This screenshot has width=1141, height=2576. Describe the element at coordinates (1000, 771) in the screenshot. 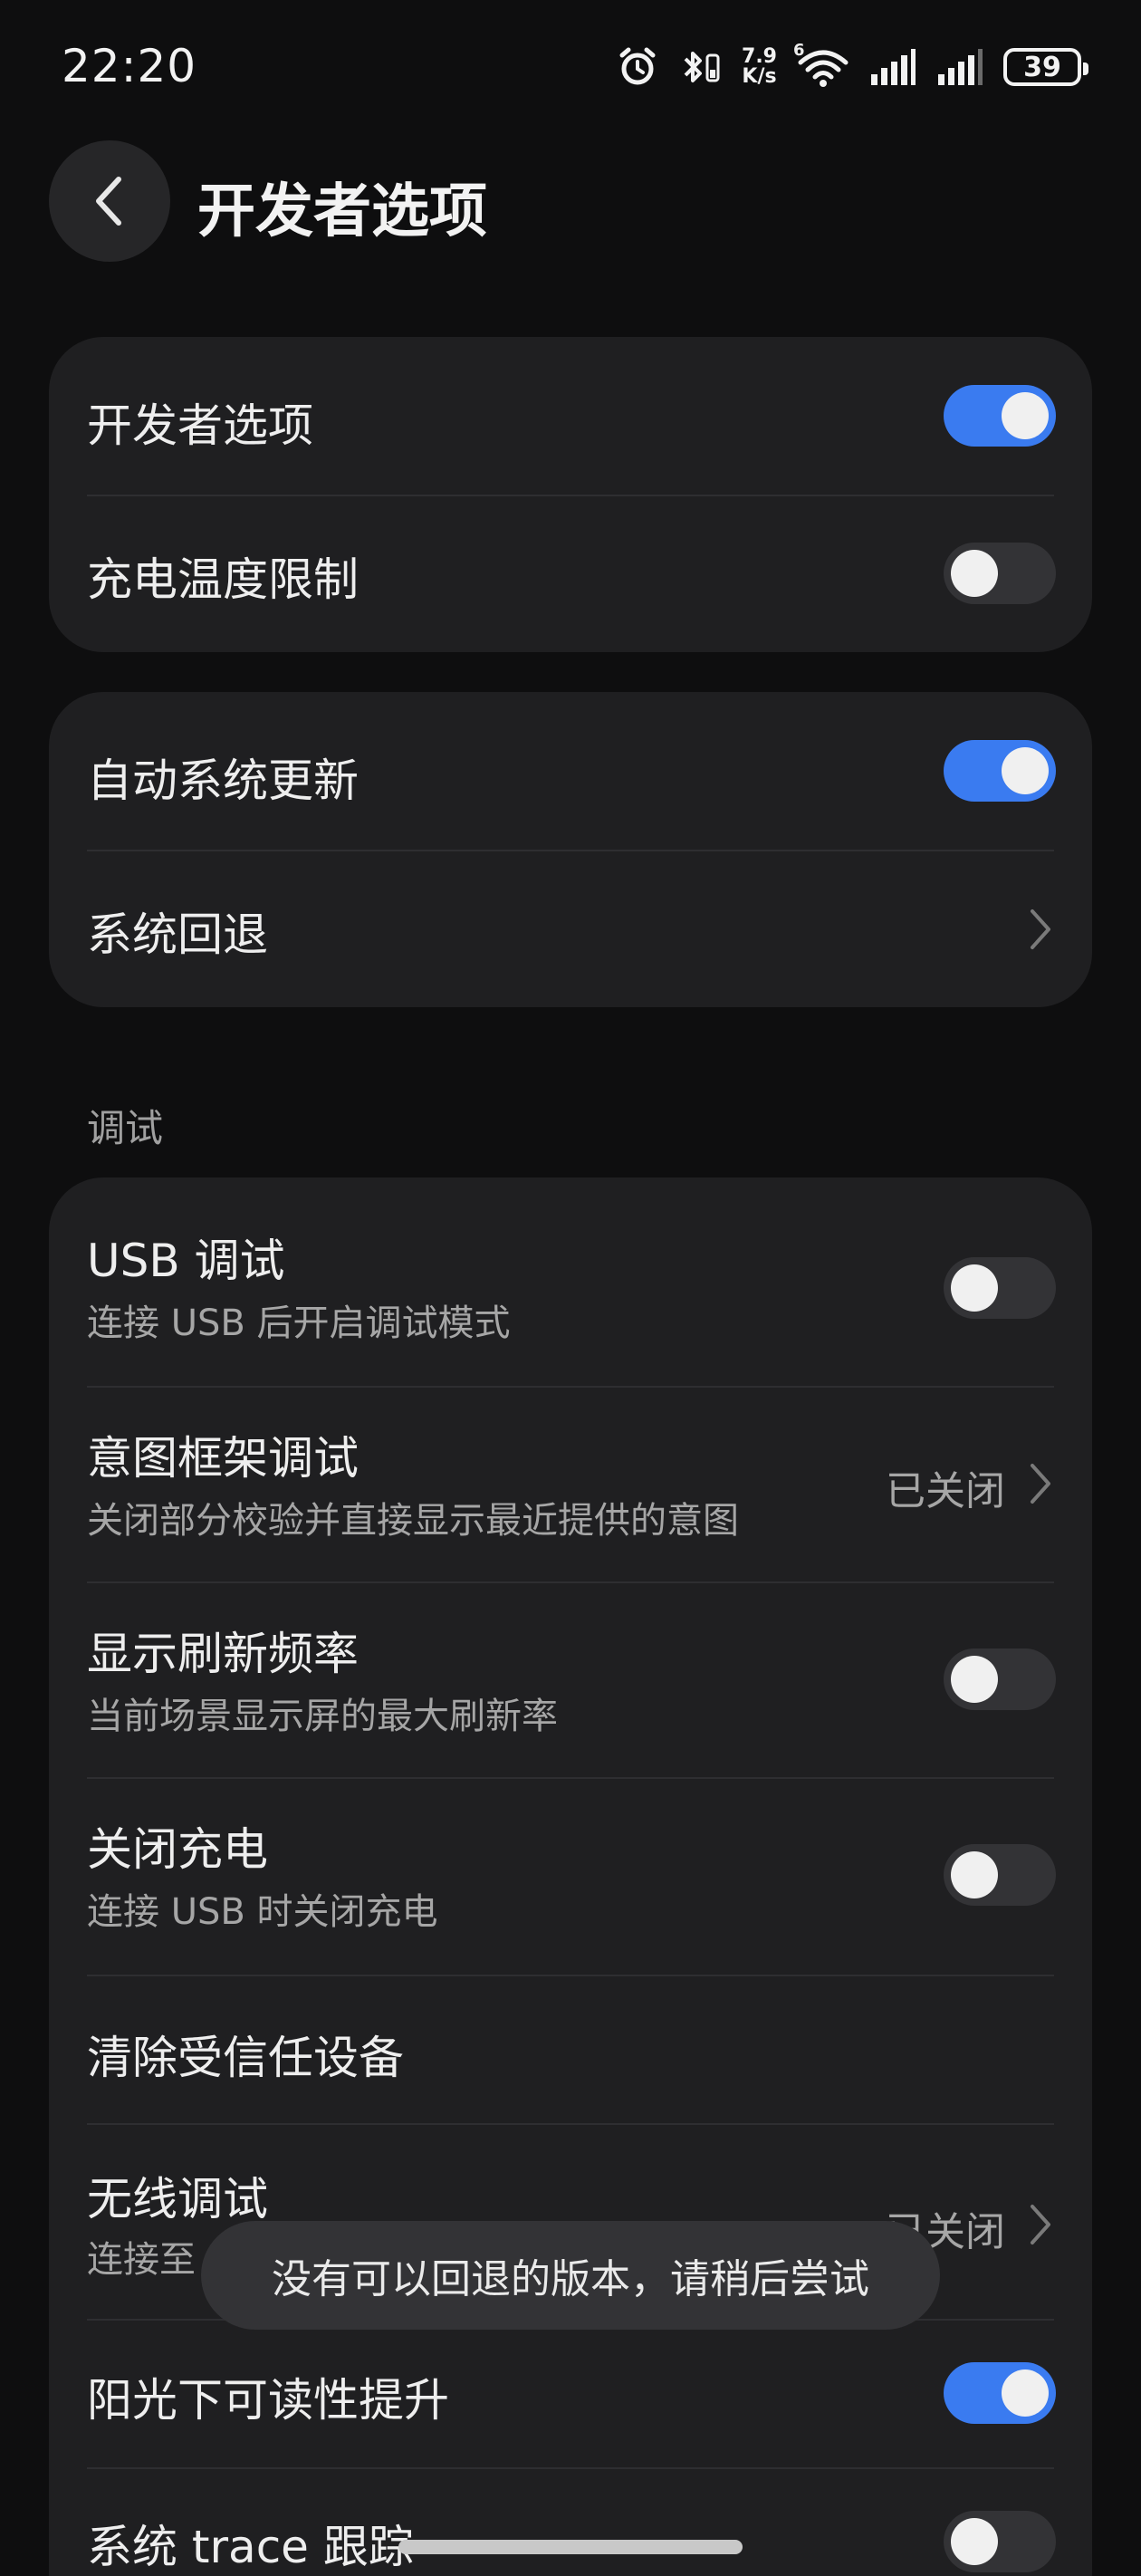

I see `auto-system-update-toggle` at that location.